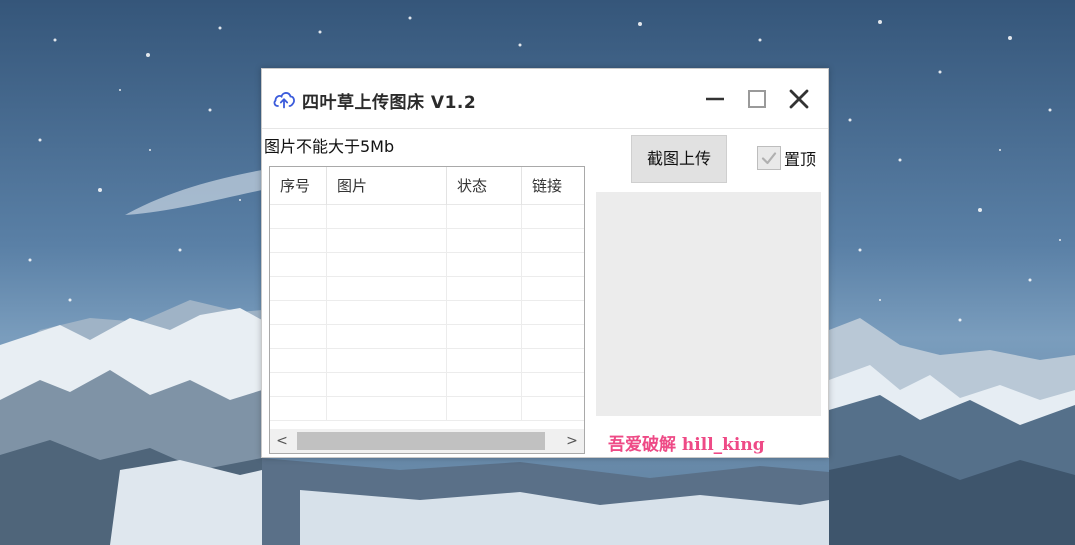 The image size is (1075, 545). Describe the element at coordinates (708, 304) in the screenshot. I see `image-preview-area` at that location.